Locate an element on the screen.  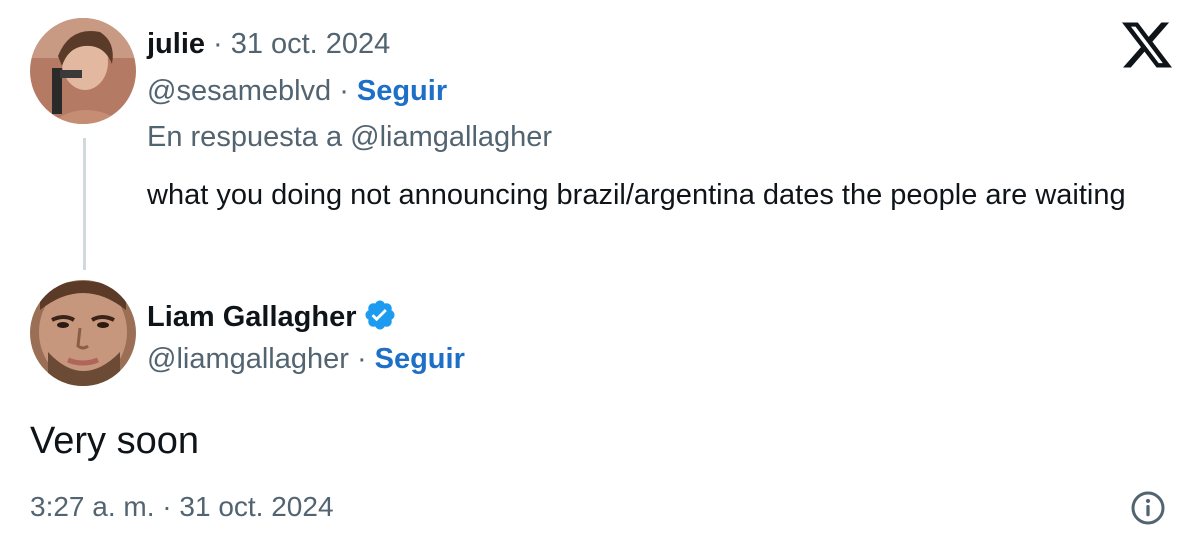
reply-date: 31 oct. 2024 is located at coordinates (311, 44).